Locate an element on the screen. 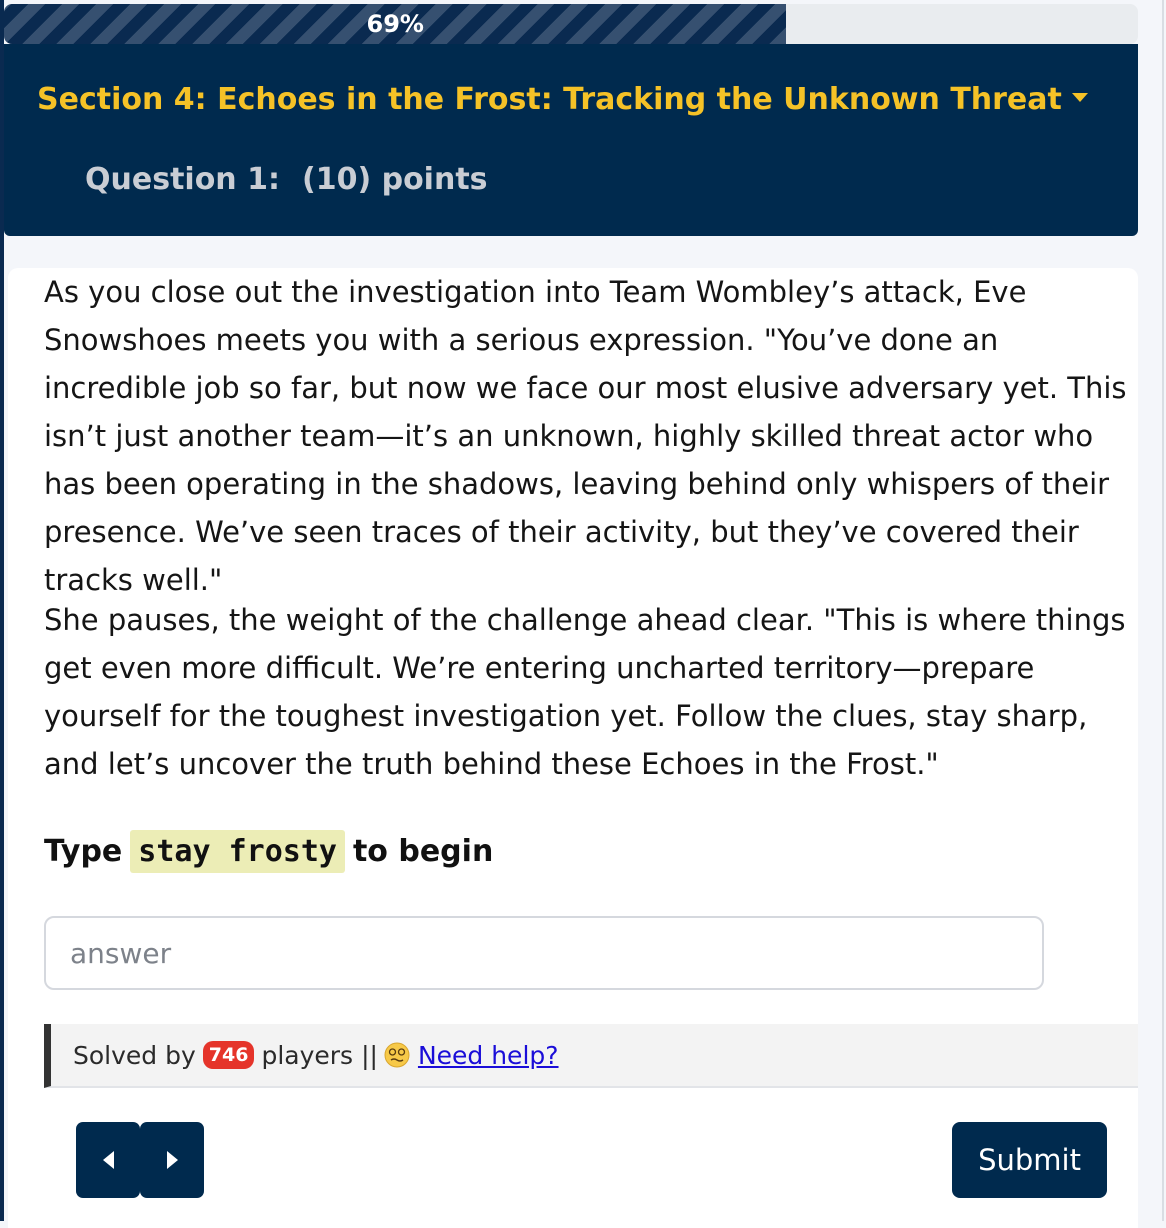 The image size is (1166, 1228). solved-bar: Solved by 746 players || Need help? is located at coordinates (591, 1056).